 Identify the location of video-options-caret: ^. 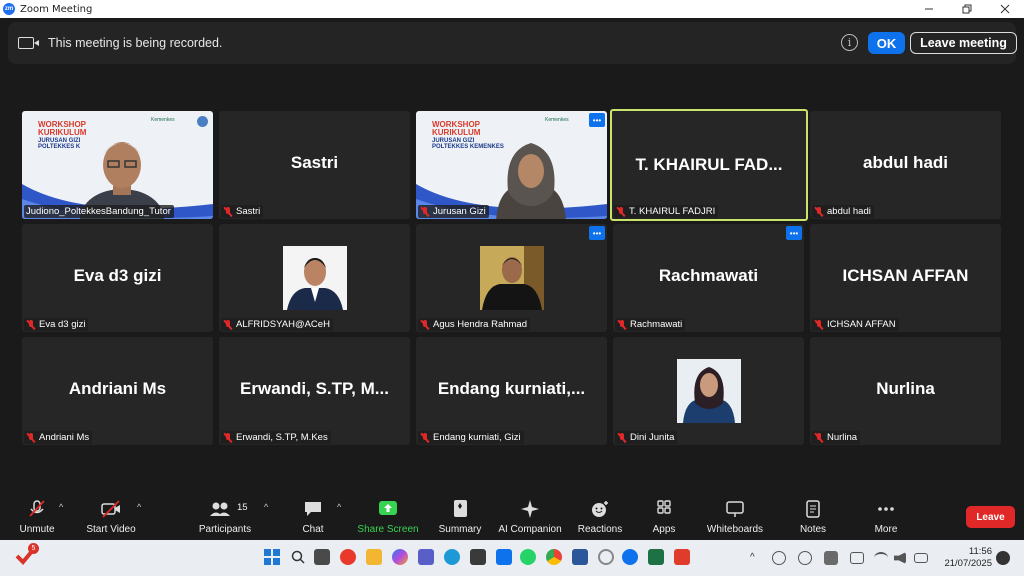
(139, 507).